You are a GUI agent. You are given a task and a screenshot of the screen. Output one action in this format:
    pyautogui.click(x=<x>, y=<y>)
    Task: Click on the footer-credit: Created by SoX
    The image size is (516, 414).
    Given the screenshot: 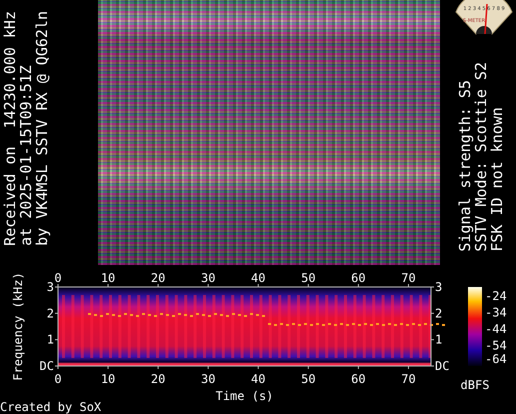 What is the action you would take?
    pyautogui.click(x=51, y=407)
    